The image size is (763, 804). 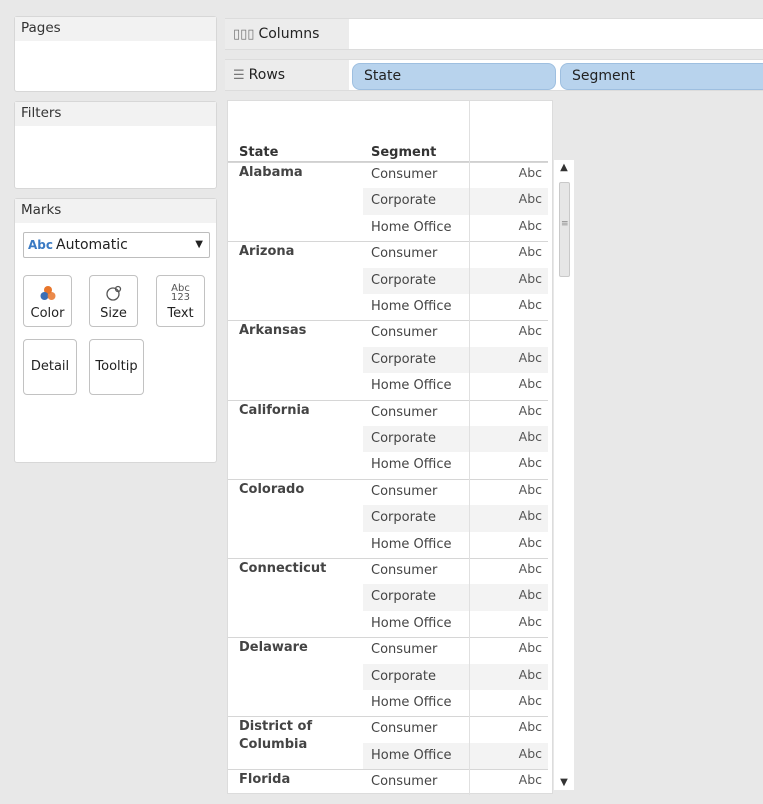 What do you see at coordinates (258, 152) in the screenshot?
I see `state-header: State` at bounding box center [258, 152].